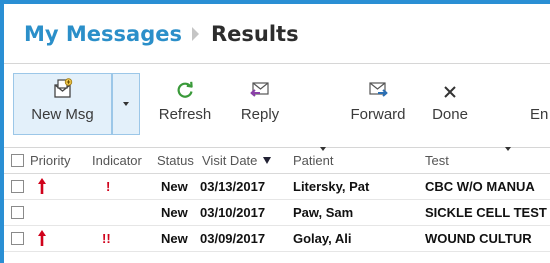  I want to click on column-priority: Priority, so click(50, 160).